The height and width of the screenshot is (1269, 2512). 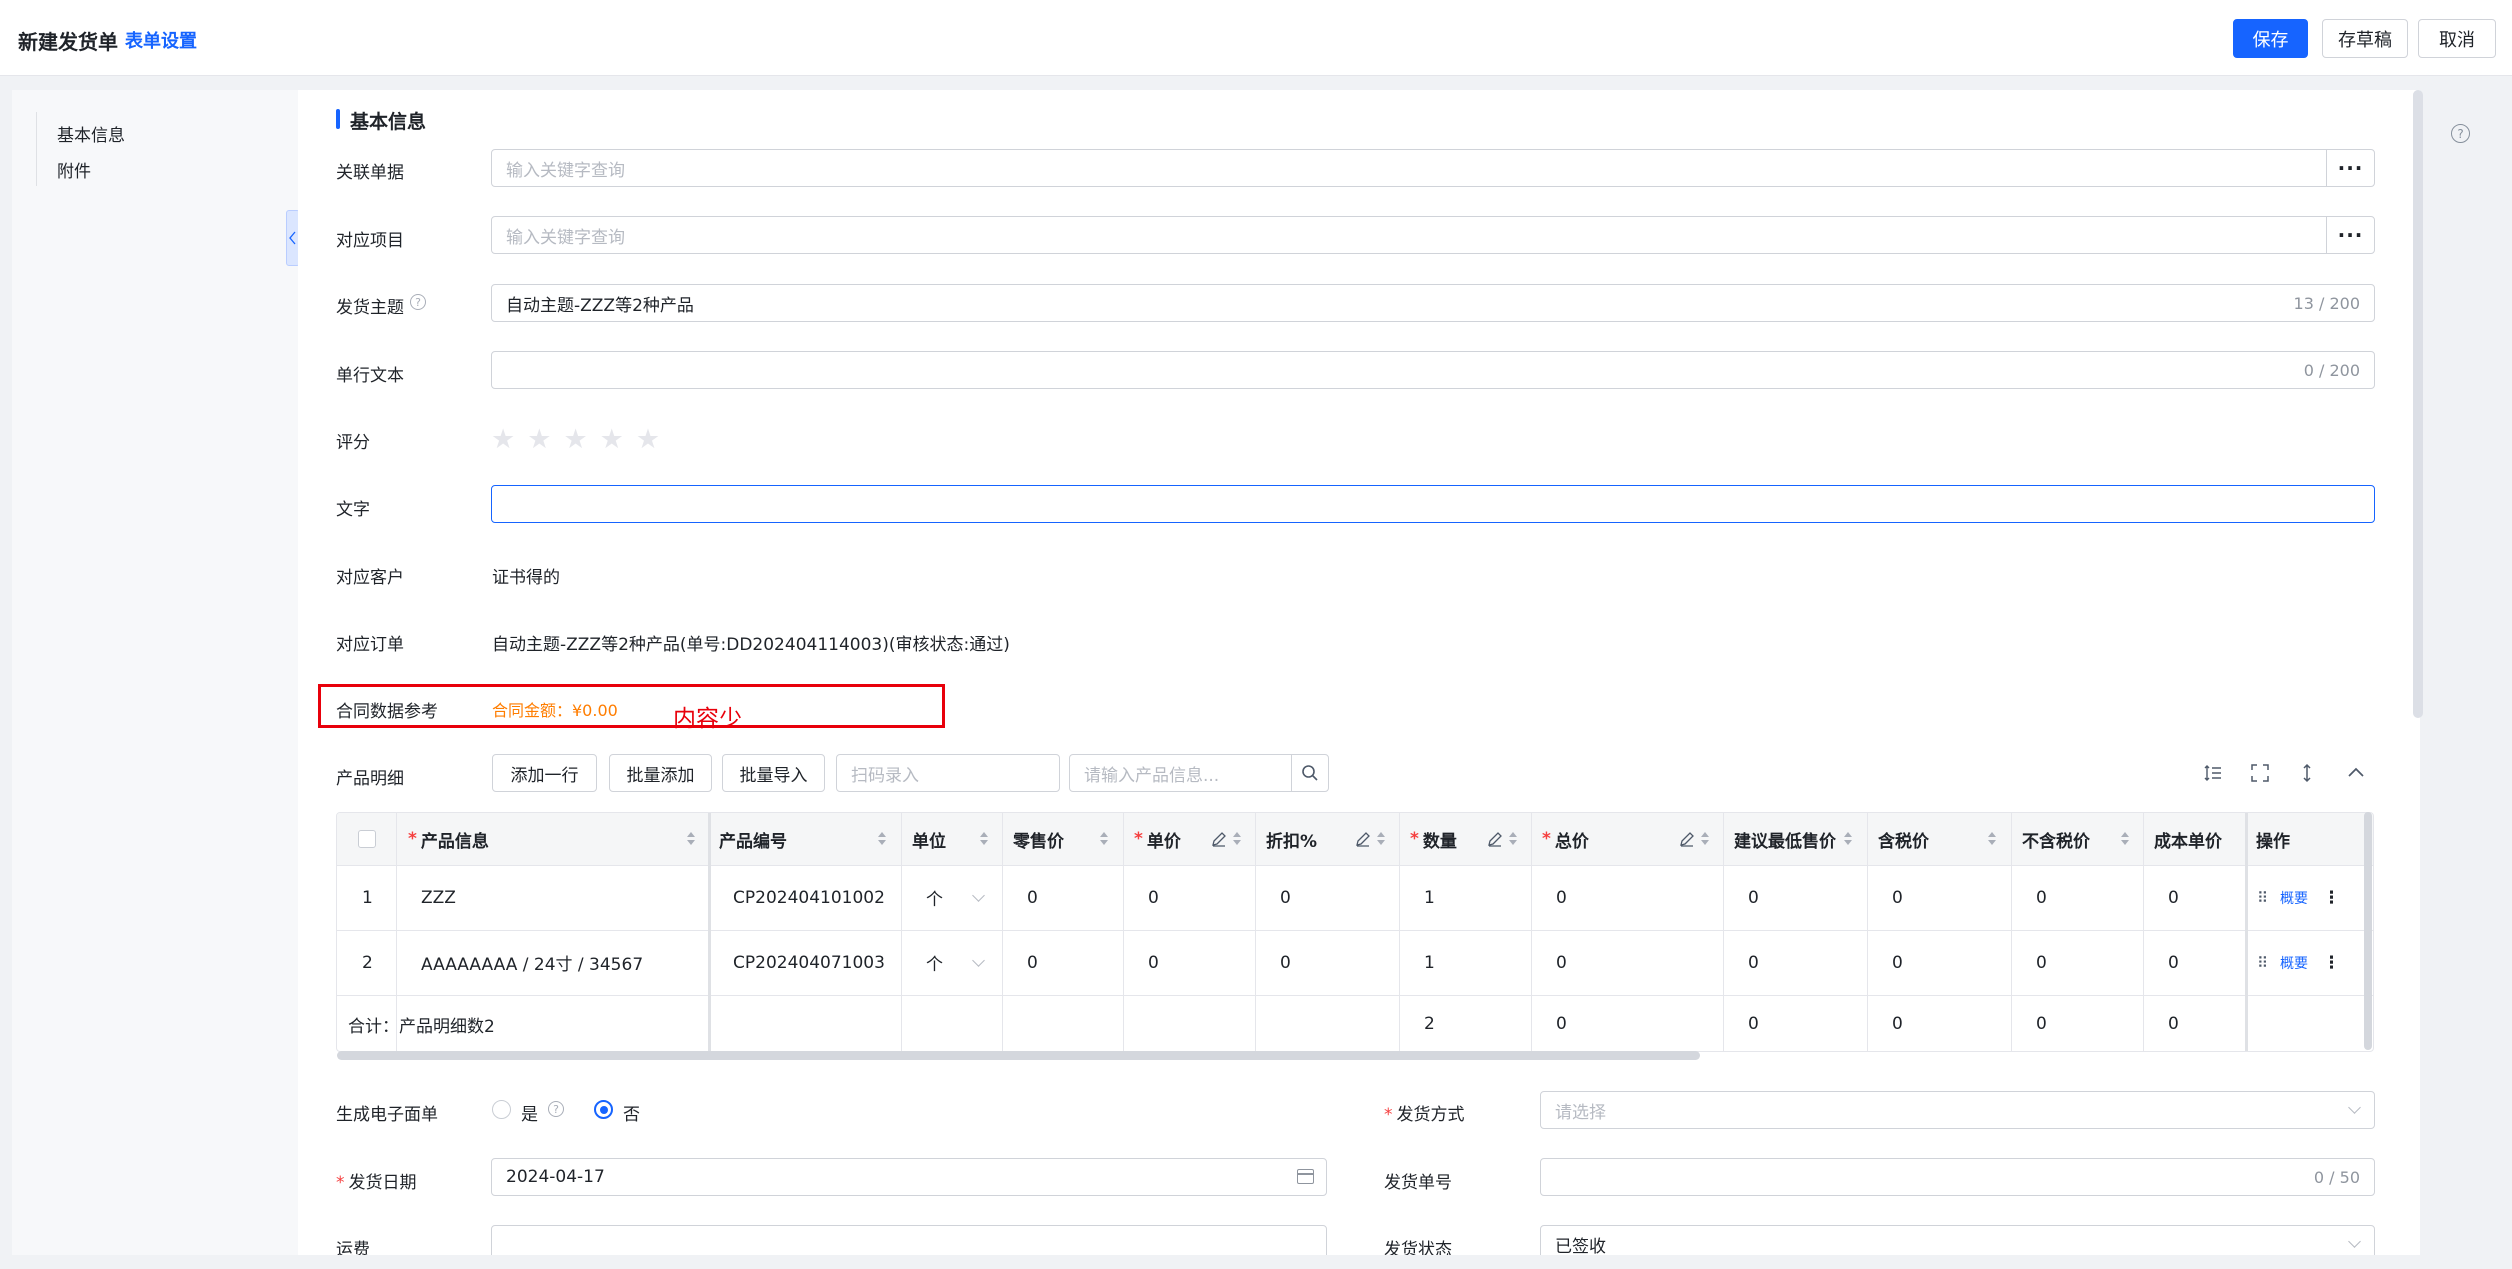 What do you see at coordinates (1018, 1055) in the screenshot?
I see `table-horizontal-scrollbar` at bounding box center [1018, 1055].